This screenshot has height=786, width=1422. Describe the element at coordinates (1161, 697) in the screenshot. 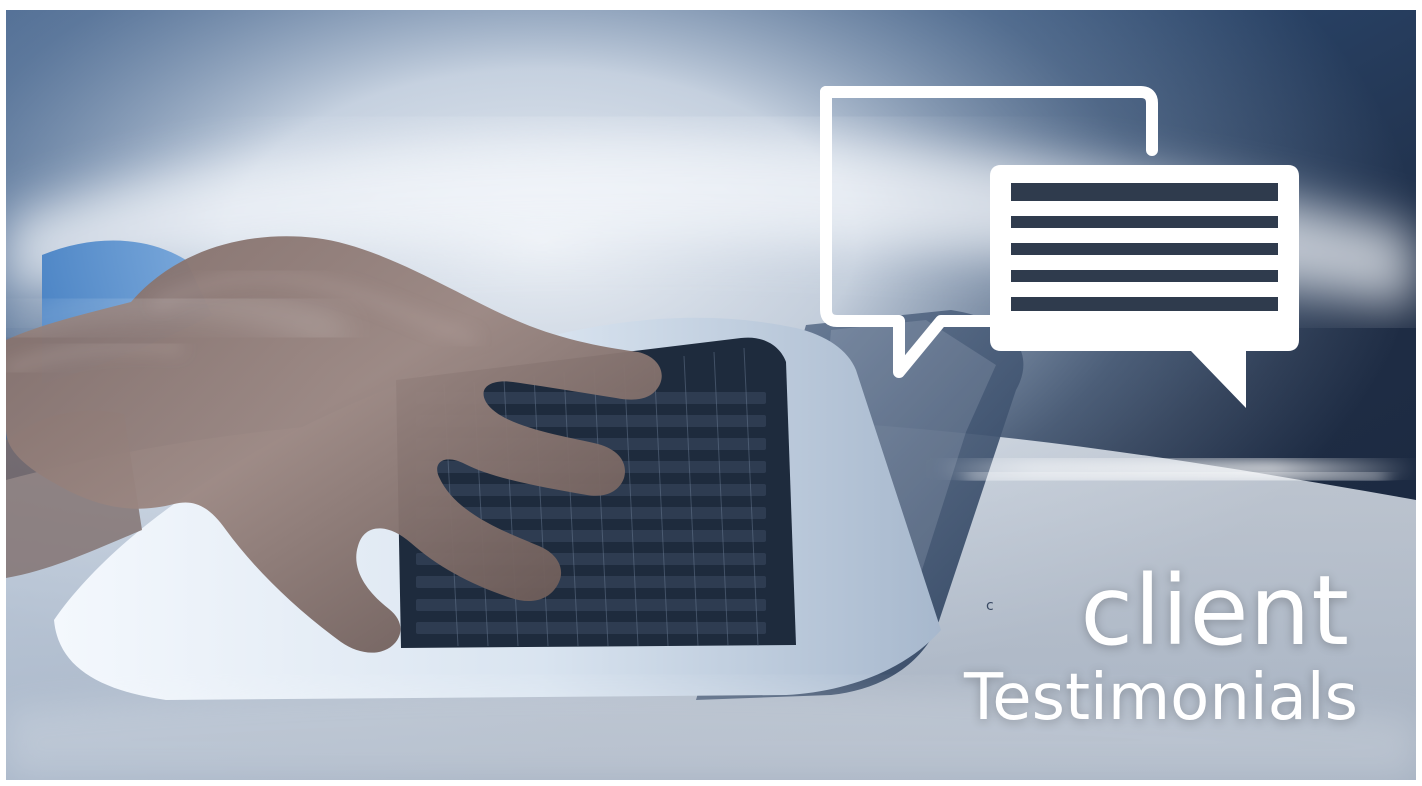

I see `title-line-2: Testimonials` at that location.